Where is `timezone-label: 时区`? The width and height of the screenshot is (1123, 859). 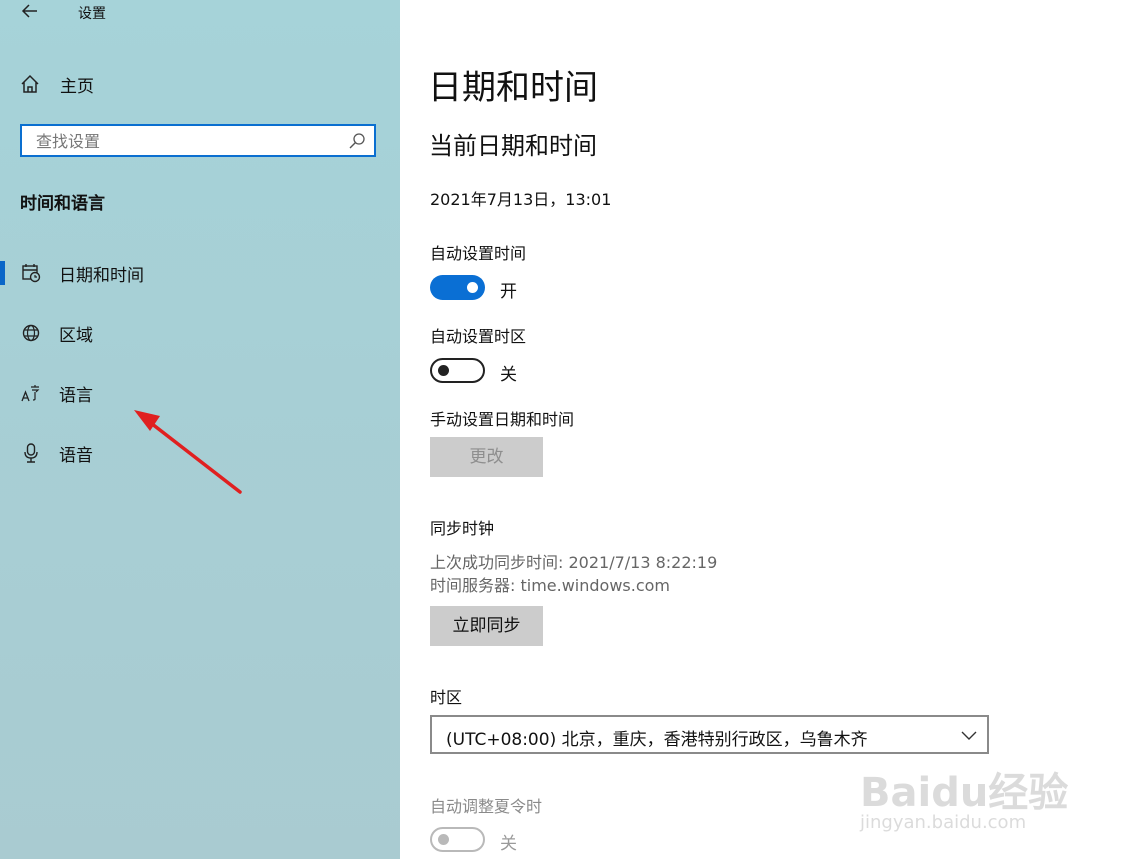
timezone-label: 时区 is located at coordinates (446, 697).